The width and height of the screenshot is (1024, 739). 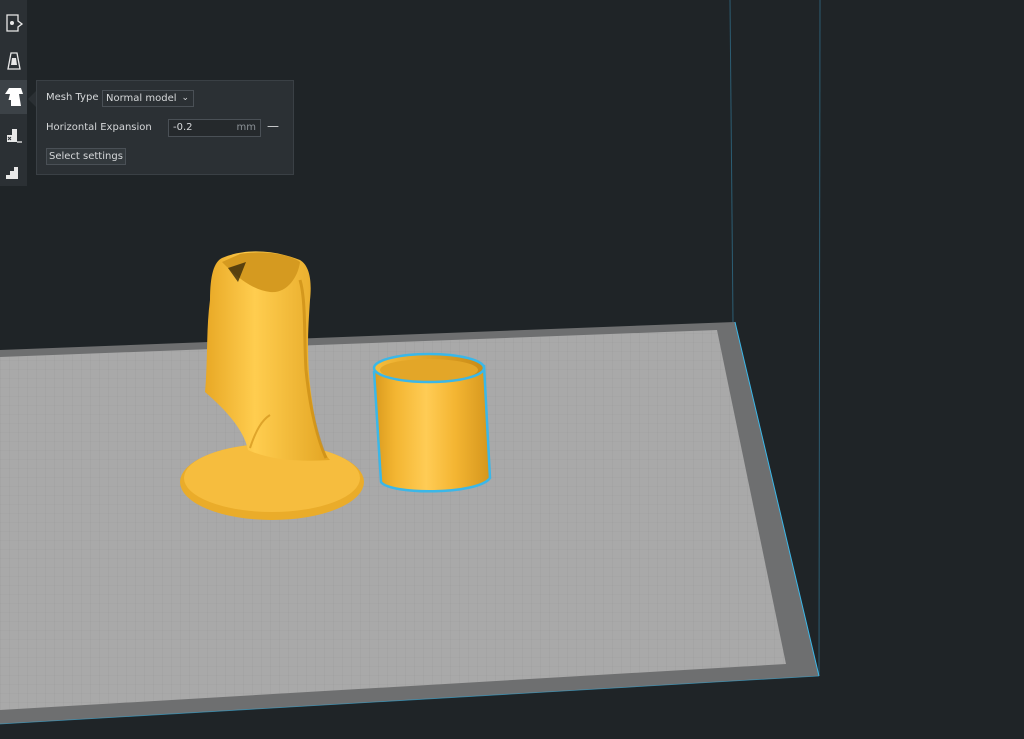 What do you see at coordinates (13, 23) in the screenshot?
I see `per-model-normal-icon` at bounding box center [13, 23].